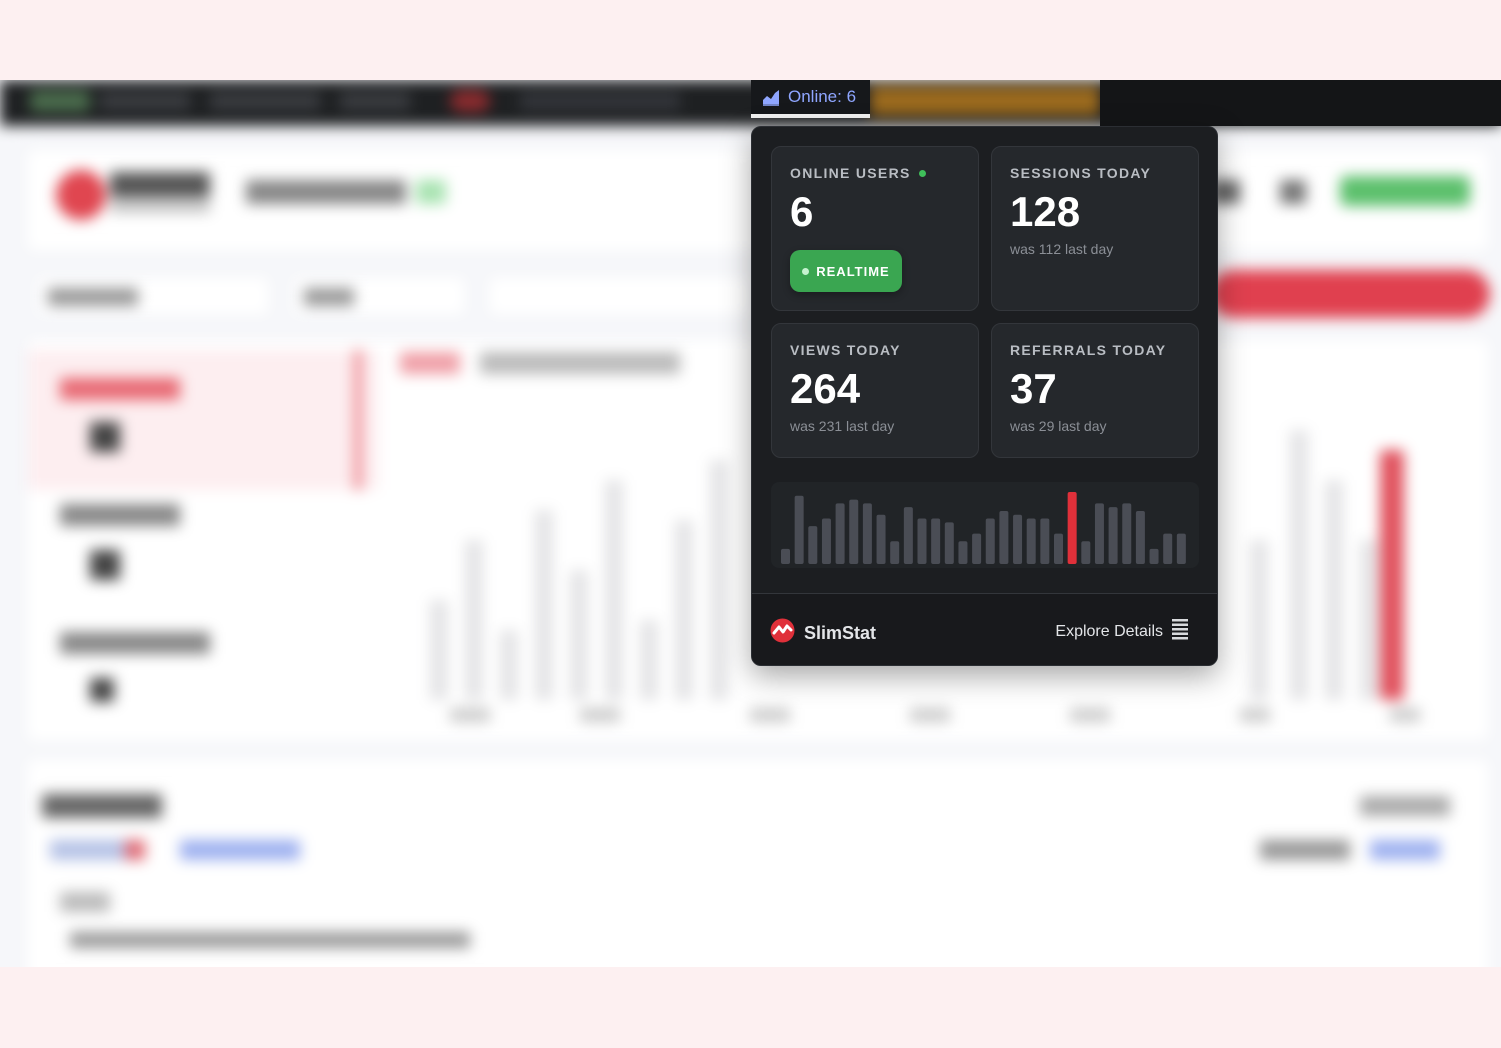 This screenshot has width=1501, height=1048. I want to click on adminbar-online-label: Online: 6, so click(822, 96).